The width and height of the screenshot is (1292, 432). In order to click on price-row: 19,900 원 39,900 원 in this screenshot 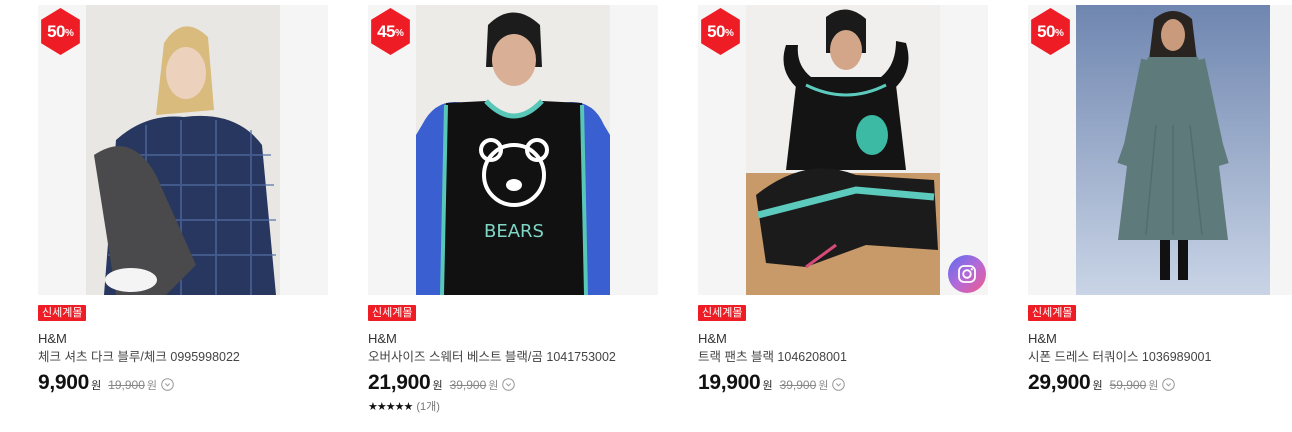, I will do `click(843, 383)`.